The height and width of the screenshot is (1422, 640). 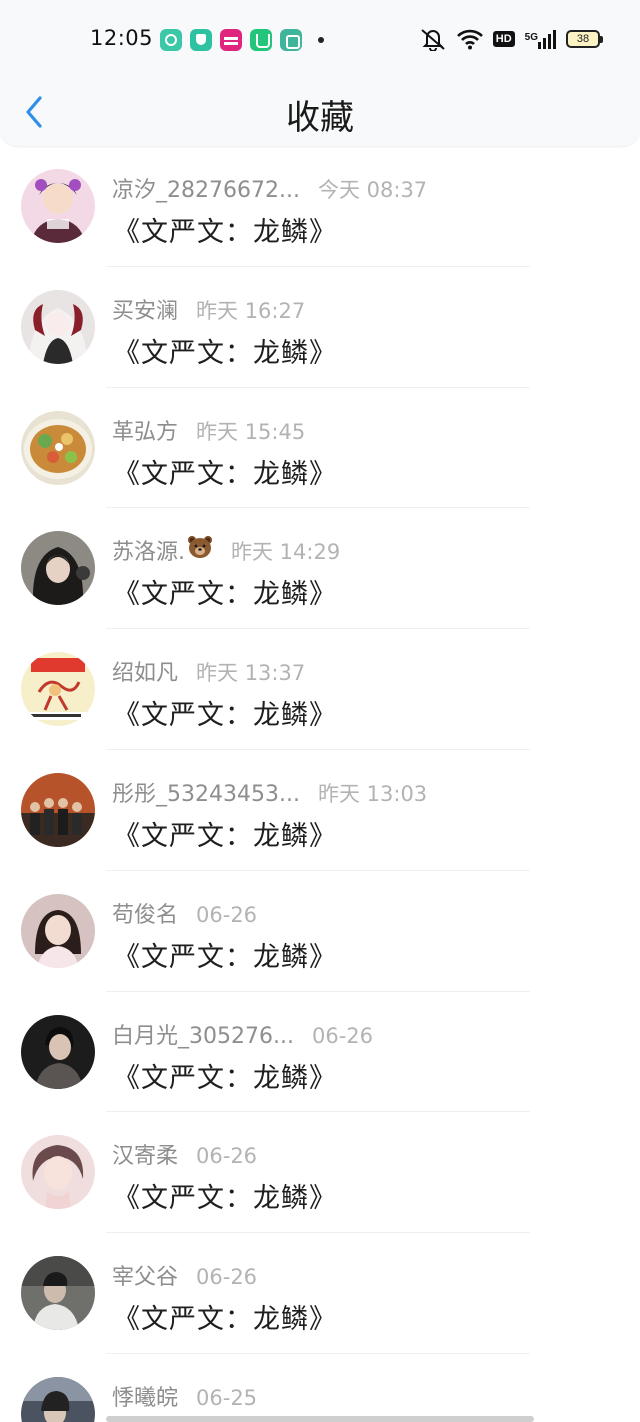 I want to click on list-item: 买安澜 昨天 16:27 《文严文：龙鳞》, so click(x=320, y=327).